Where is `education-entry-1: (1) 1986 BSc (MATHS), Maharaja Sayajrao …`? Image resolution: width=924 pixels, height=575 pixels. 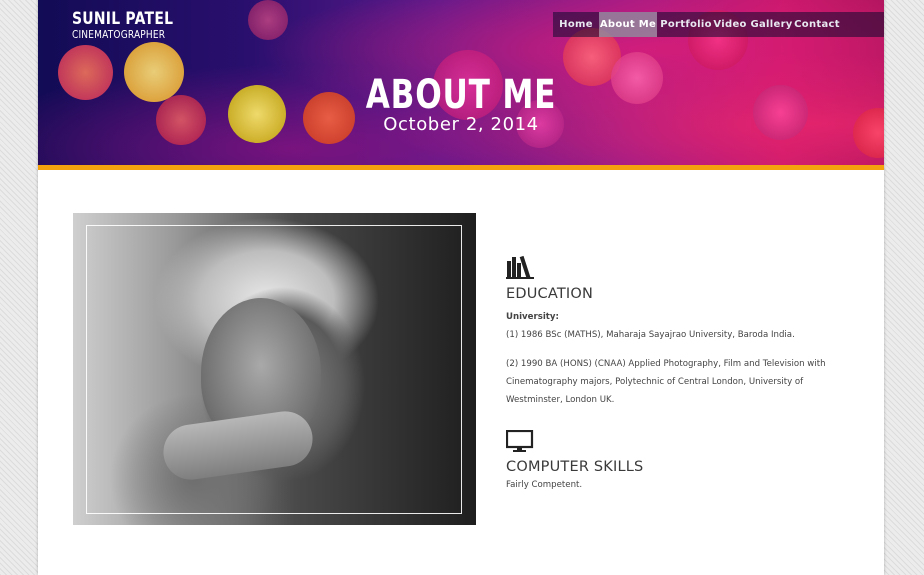
education-entry-1: (1) 1986 BSc (MATHS), Maharaja Sayajrao … is located at coordinates (650, 335).